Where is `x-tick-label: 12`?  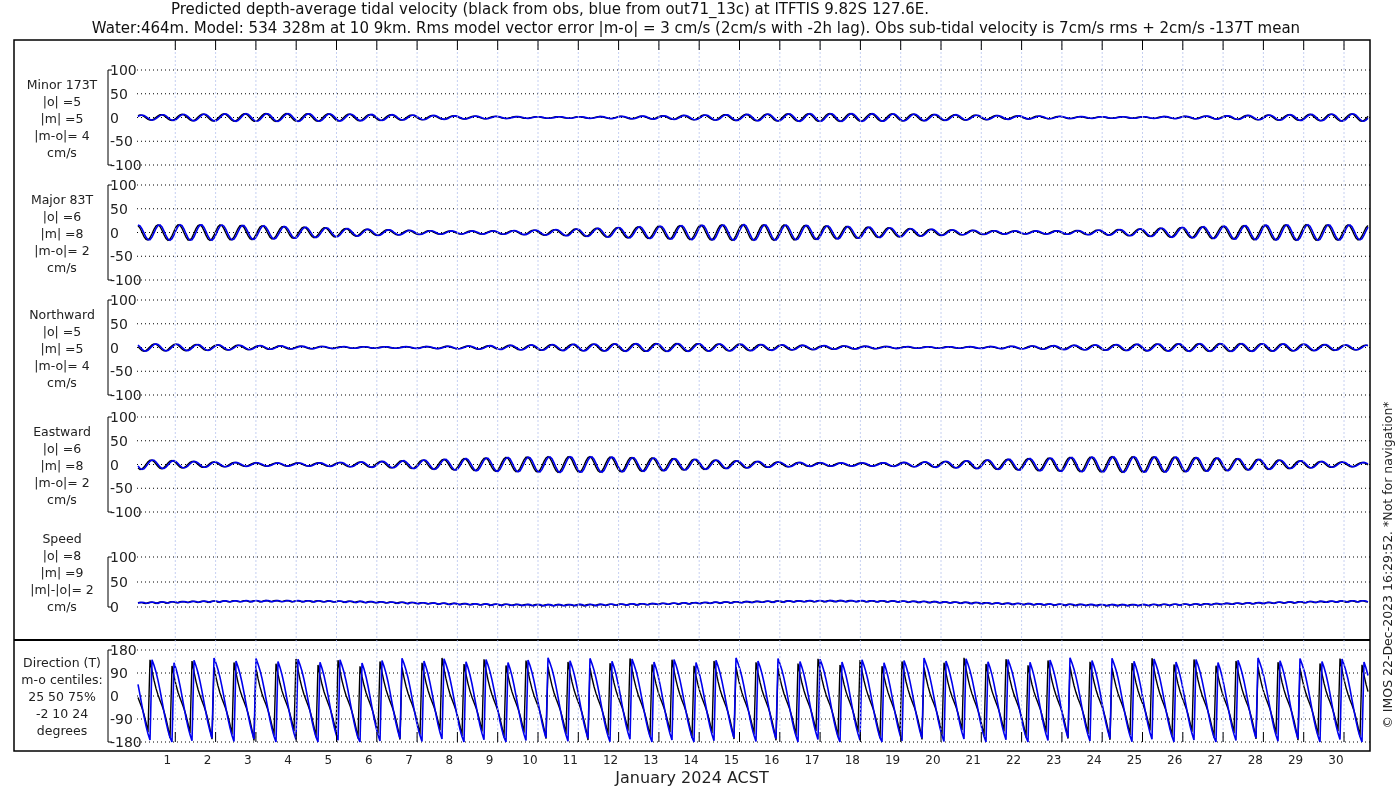
x-tick-label: 12 is located at coordinates (610, 760).